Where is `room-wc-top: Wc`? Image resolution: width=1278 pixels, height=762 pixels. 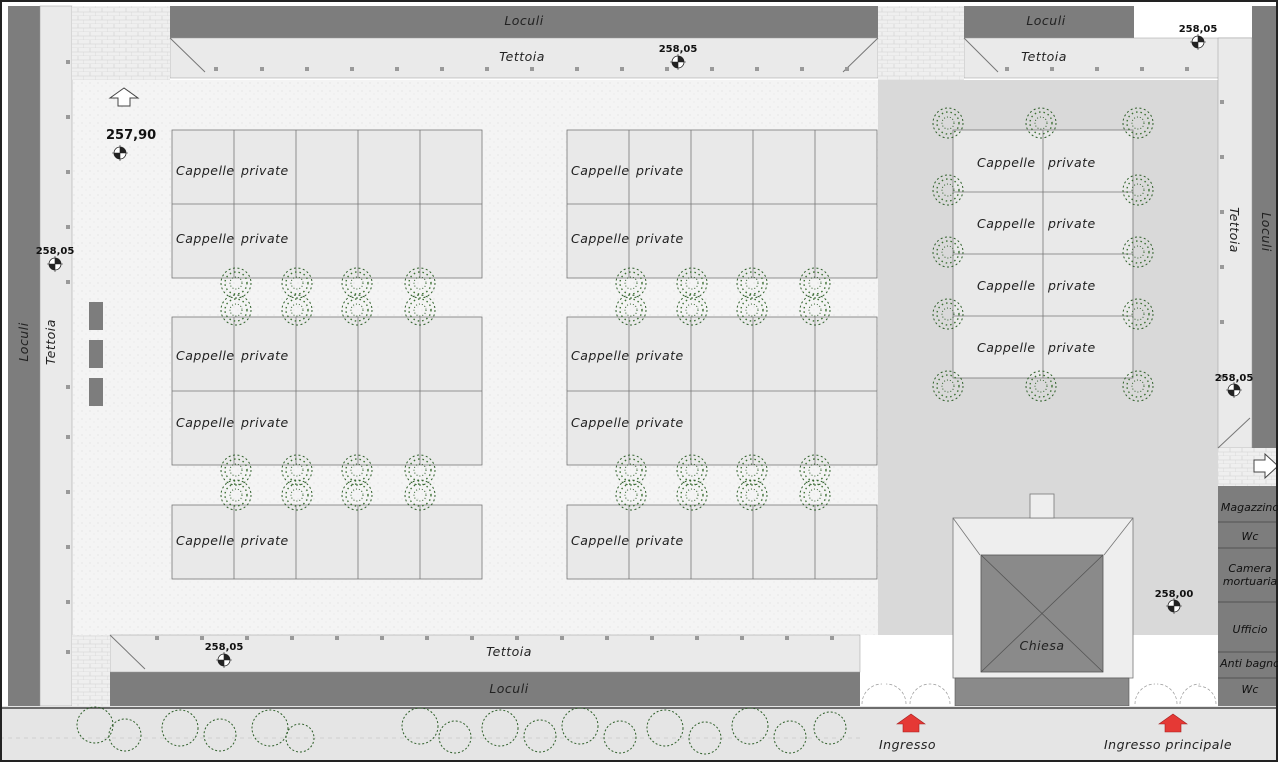
room-wc-top: Wc is located at coordinates (1250, 536).